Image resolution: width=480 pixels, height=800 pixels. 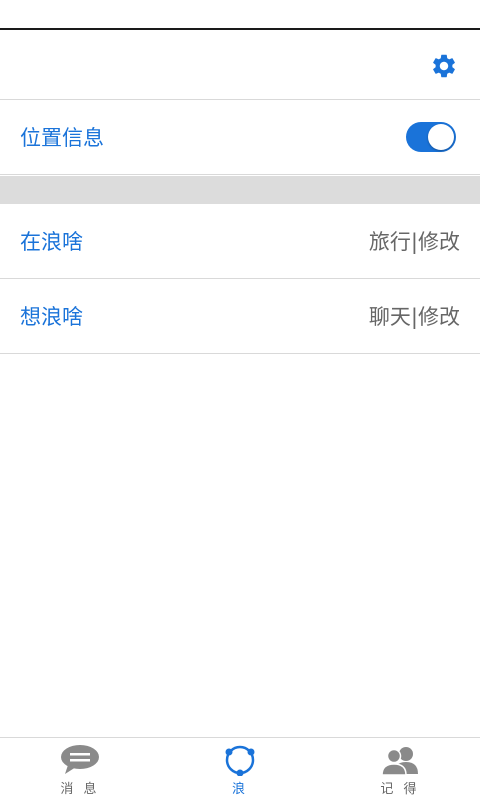 What do you see at coordinates (51, 242) in the screenshot?
I see `current-activity-label: 在浪啥` at bounding box center [51, 242].